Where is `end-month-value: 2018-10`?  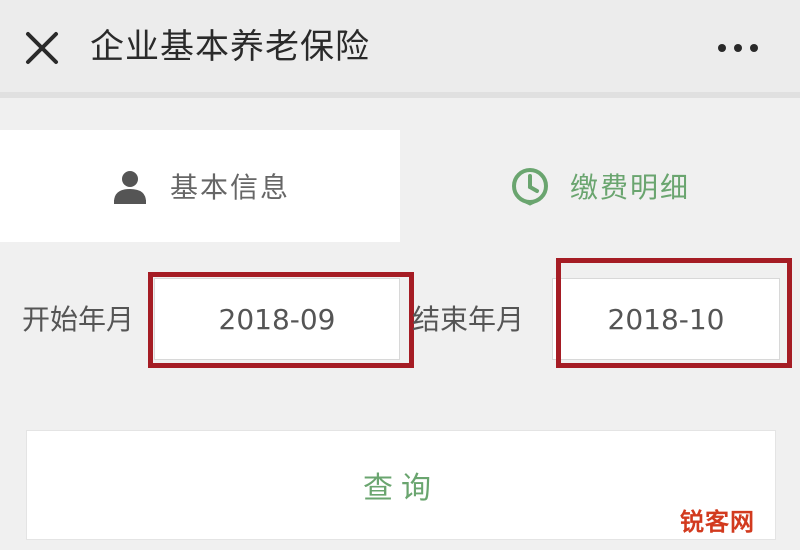 end-month-value: 2018-10 is located at coordinates (666, 319).